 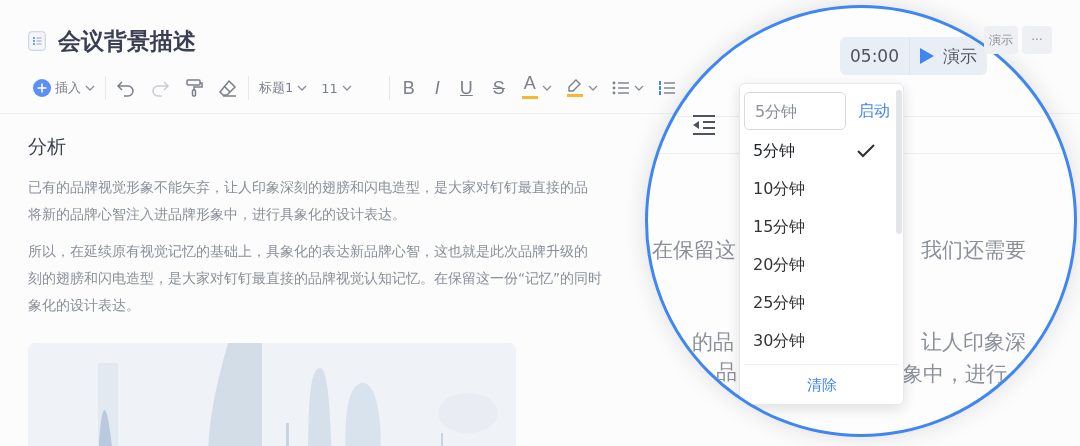 What do you see at coordinates (1037, 40) in the screenshot?
I see `more-button: ···` at bounding box center [1037, 40].